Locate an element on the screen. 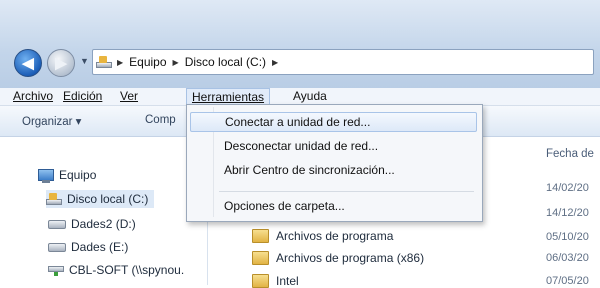 This screenshot has width=600, height=288. recent-pages-chevron-icon: ▼ is located at coordinates (84, 61).